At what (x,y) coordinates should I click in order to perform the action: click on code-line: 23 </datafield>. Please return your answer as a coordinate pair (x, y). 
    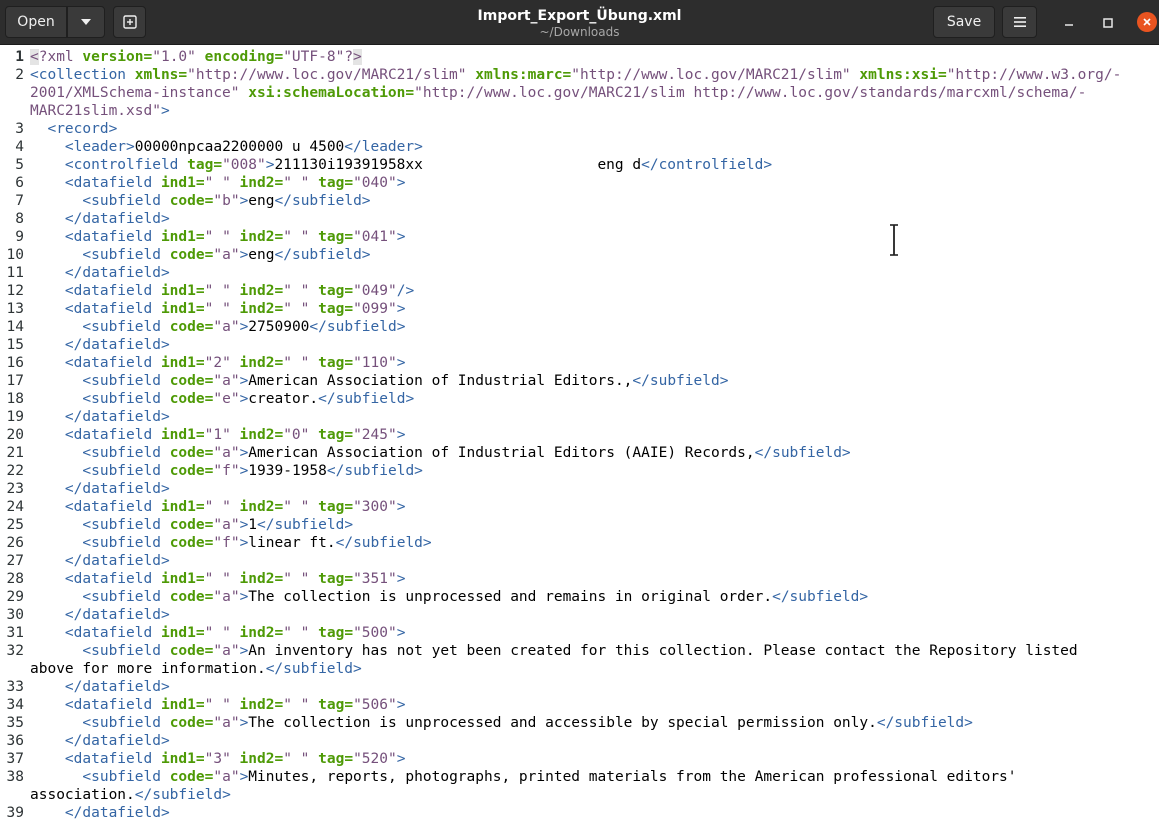
    Looking at the image, I should click on (579, 489).